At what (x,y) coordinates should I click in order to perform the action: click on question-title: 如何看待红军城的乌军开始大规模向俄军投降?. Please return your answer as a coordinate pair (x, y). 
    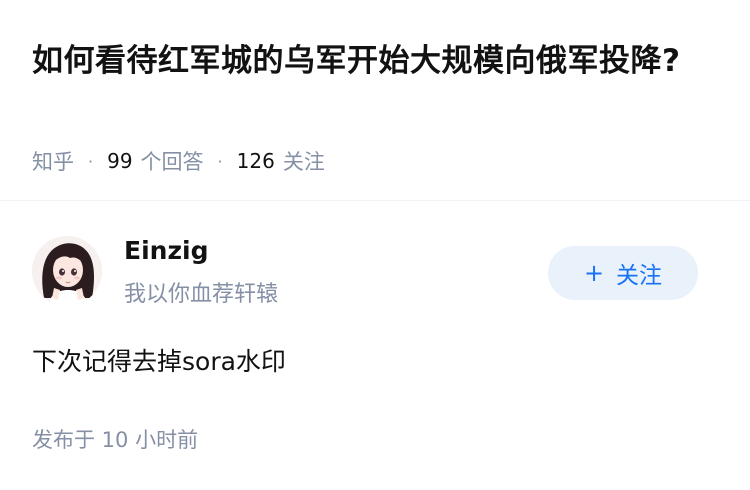
    Looking at the image, I should click on (377, 61).